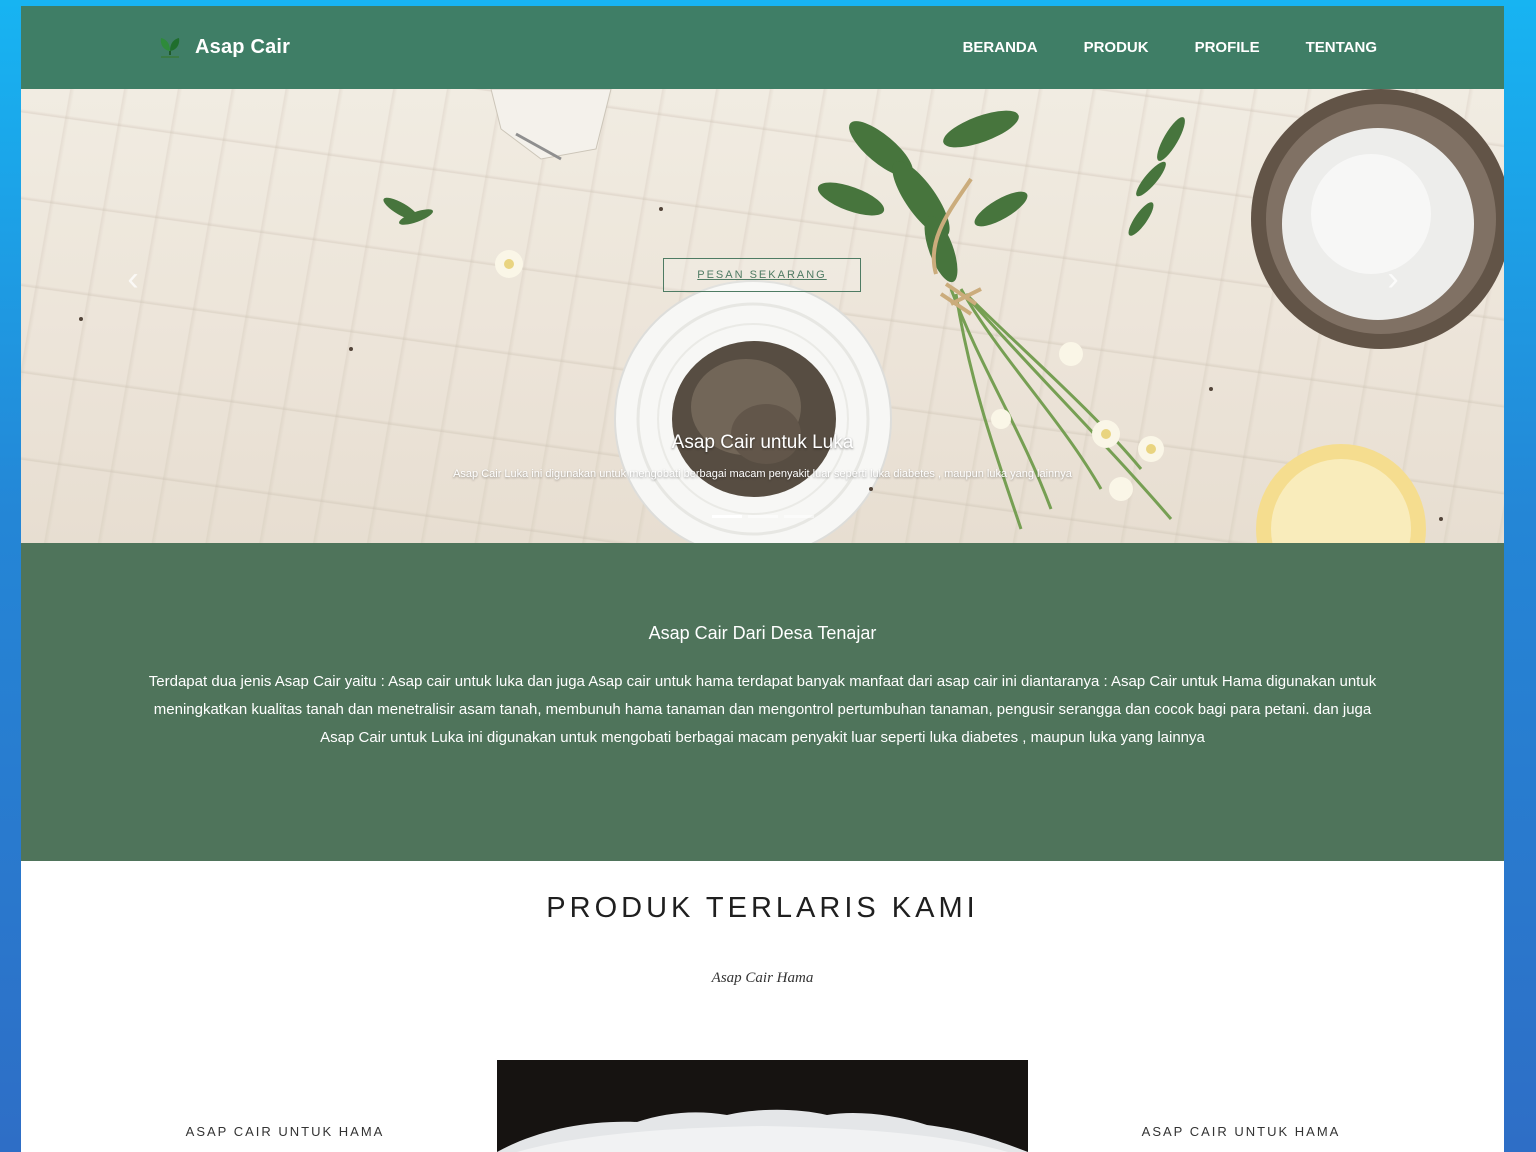  I want to click on about-title: Asap Cair Dari Desa Tenajar, so click(762, 633).